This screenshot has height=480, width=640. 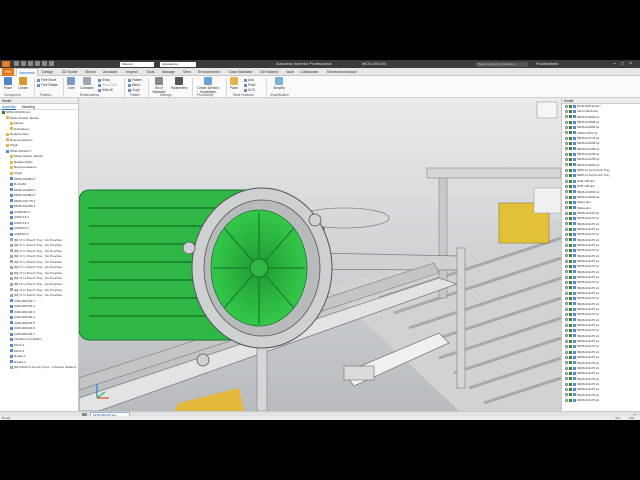 What do you see at coordinates (134, 85) in the screenshot?
I see `mirror-button: Mirror` at bounding box center [134, 85].